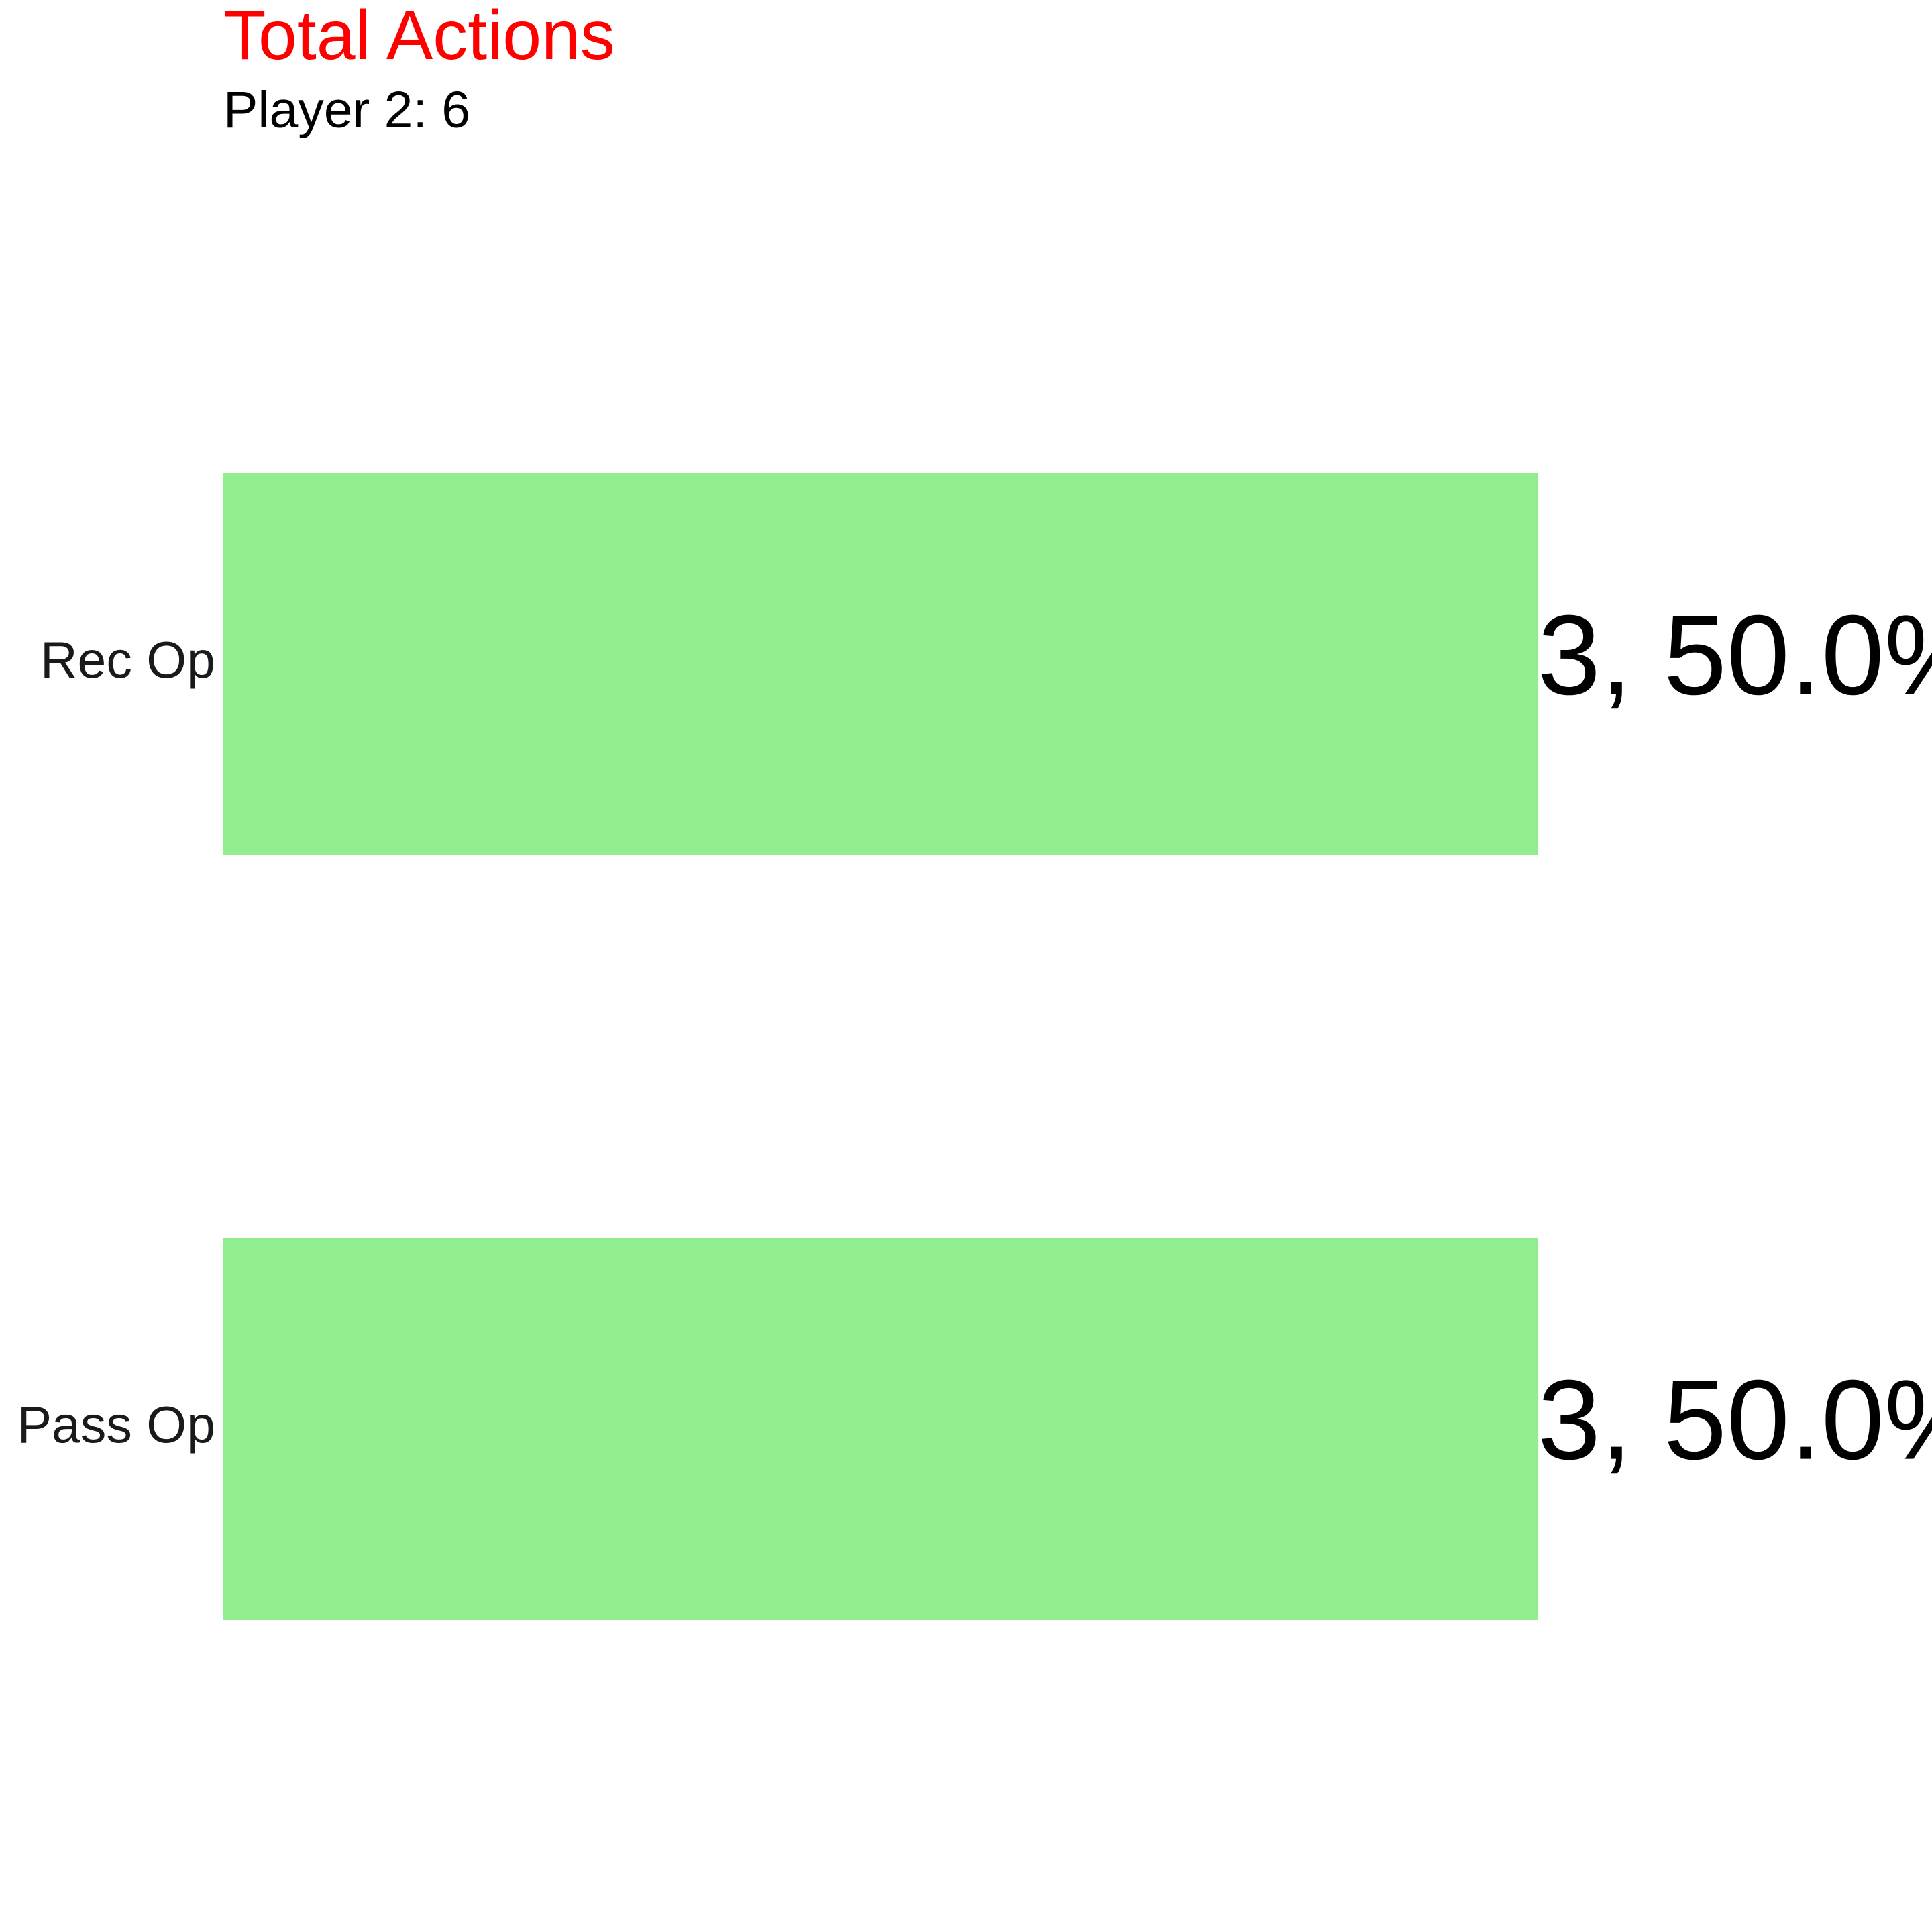 This screenshot has height=1932, width=1932. Describe the element at coordinates (1735, 1037) in the screenshot. I see `data-labels: 3, 50.0% 3, 50.0%` at that location.